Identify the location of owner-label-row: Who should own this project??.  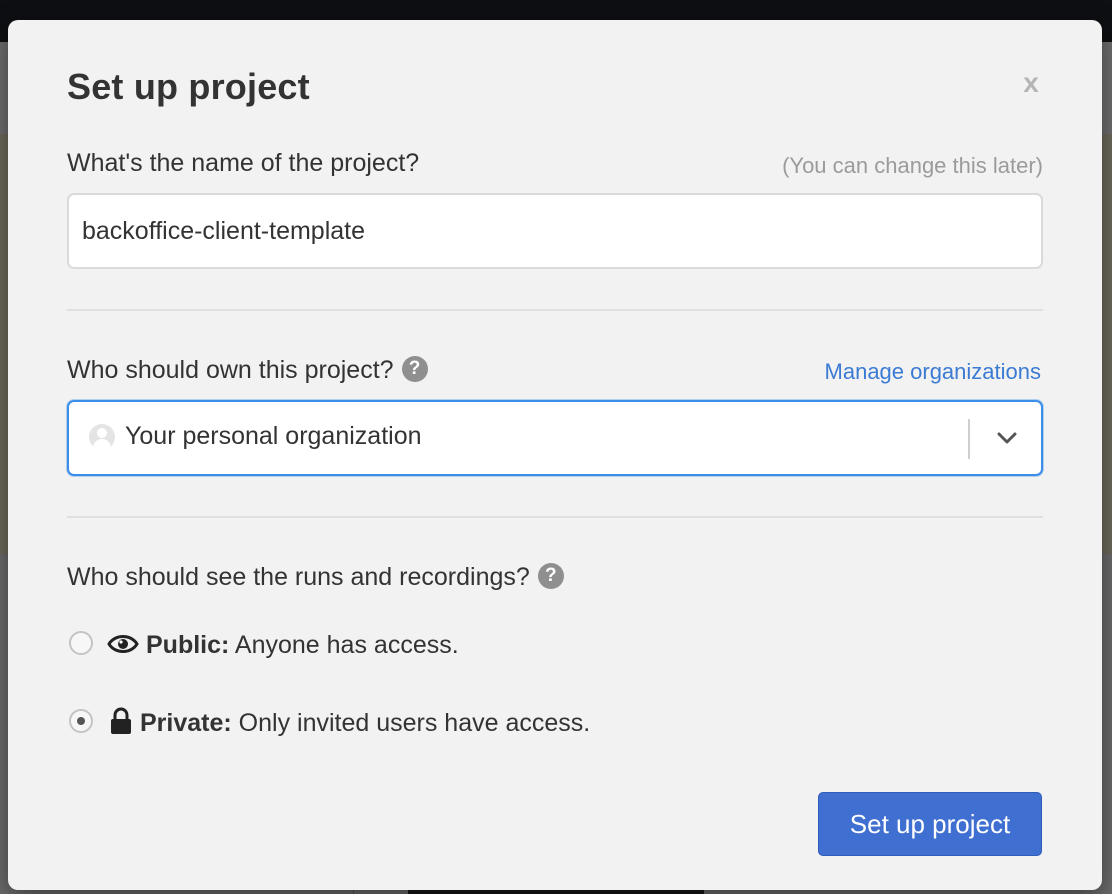
(247, 370).